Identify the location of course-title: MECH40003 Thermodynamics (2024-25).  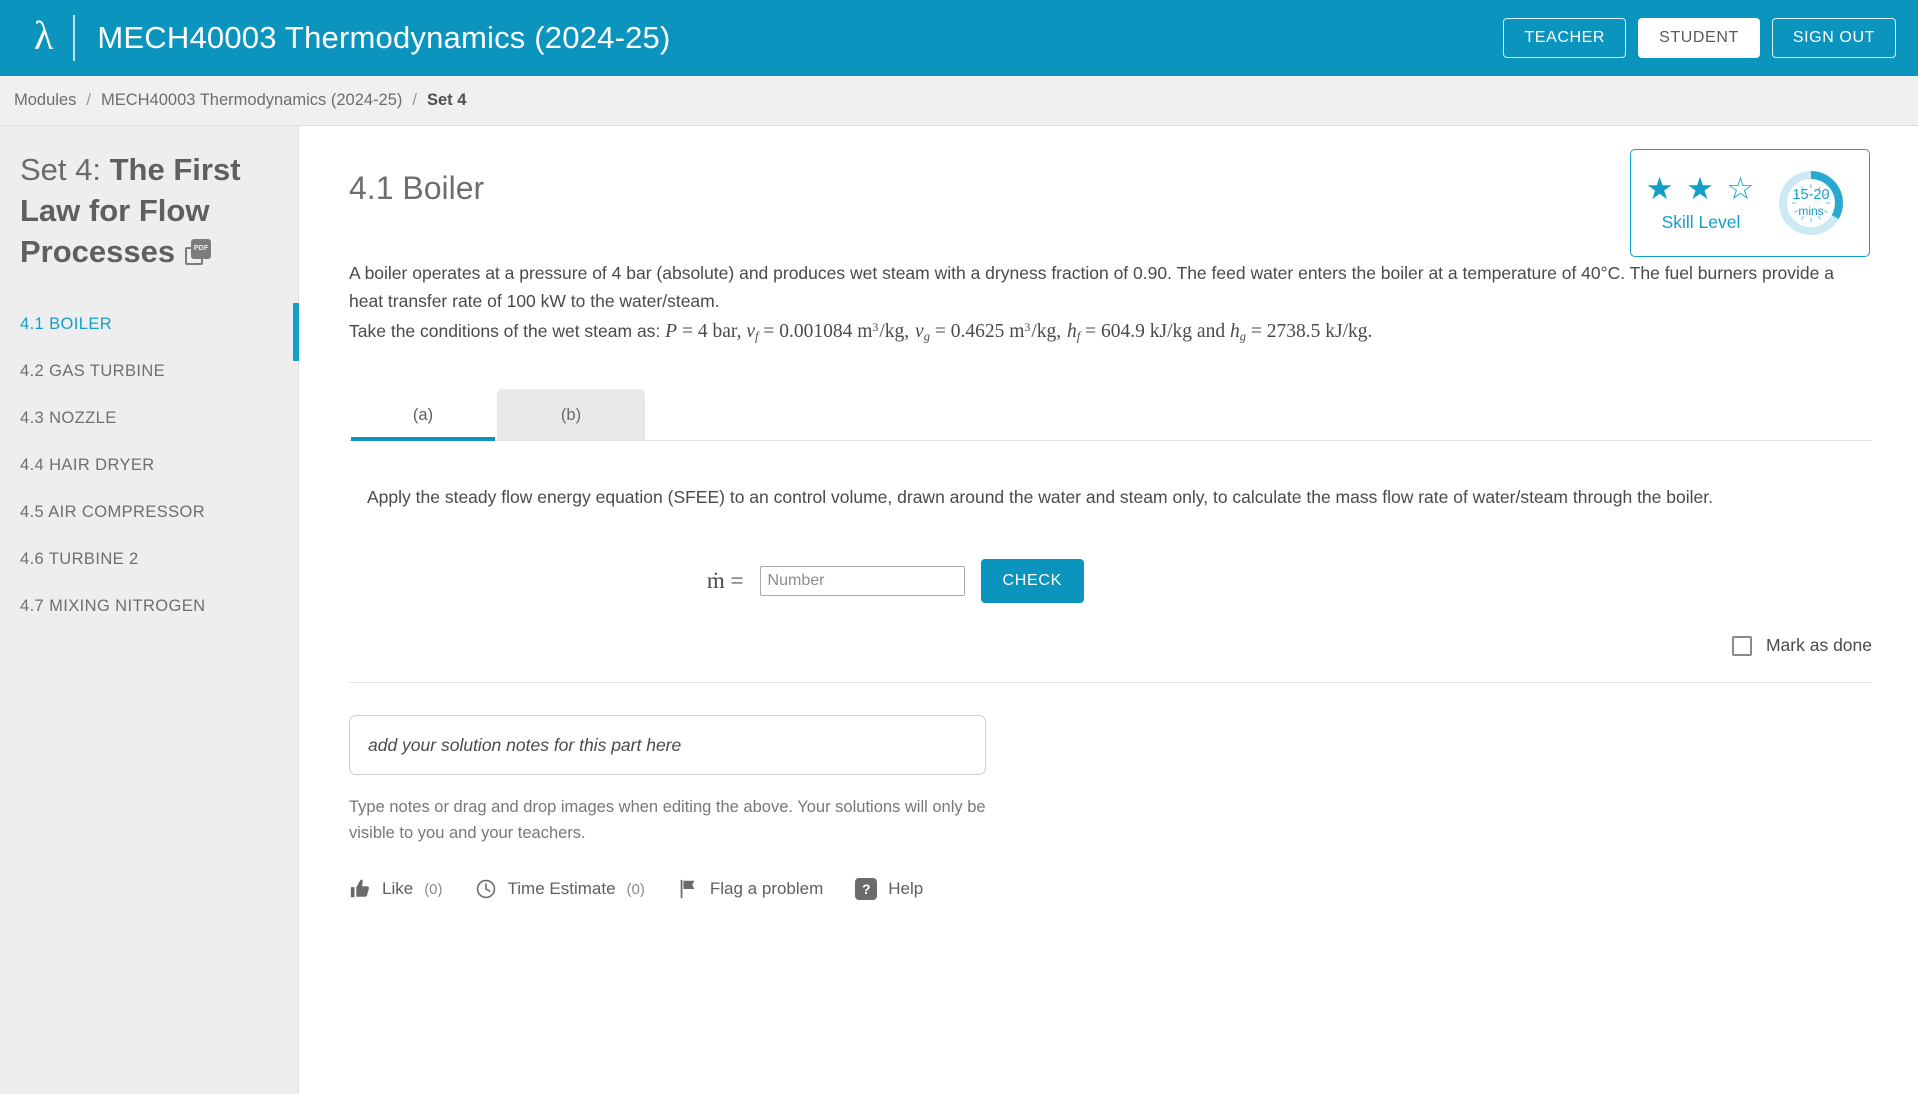
(384, 37).